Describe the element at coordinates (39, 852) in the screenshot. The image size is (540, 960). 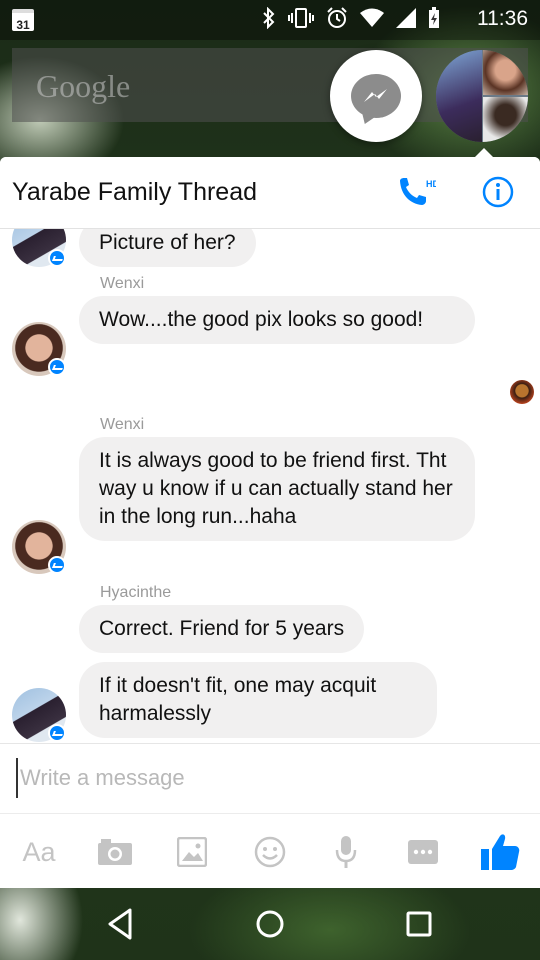
I see `text-format-button: Aa` at that location.